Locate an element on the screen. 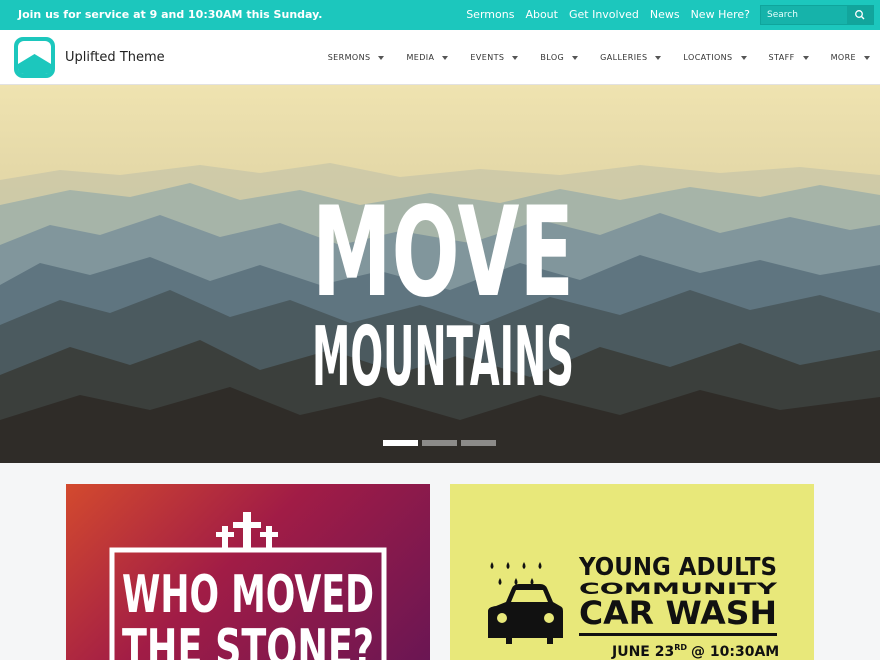 This screenshot has width=880, height=660. nav-item-more: MORE is located at coordinates (850, 57).